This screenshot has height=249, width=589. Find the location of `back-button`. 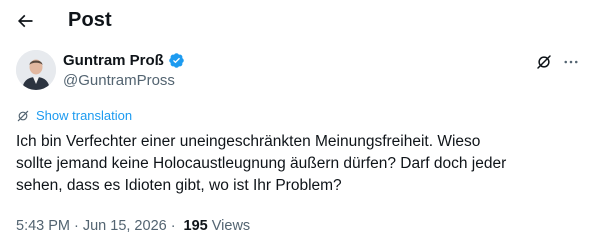

back-button is located at coordinates (25, 21).